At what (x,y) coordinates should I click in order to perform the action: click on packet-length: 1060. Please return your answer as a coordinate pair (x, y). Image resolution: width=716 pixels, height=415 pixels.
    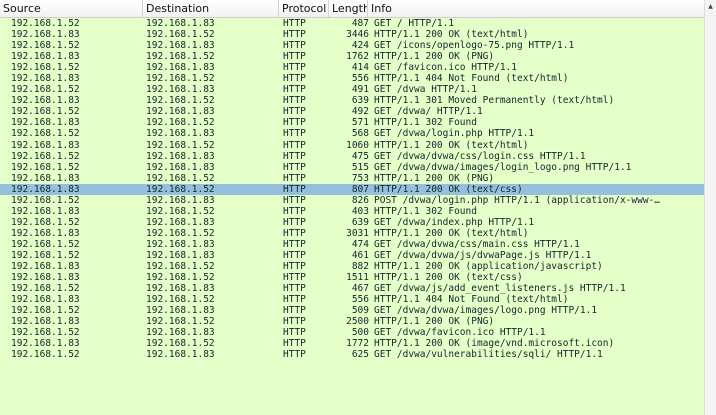
    Looking at the image, I should click on (357, 145).